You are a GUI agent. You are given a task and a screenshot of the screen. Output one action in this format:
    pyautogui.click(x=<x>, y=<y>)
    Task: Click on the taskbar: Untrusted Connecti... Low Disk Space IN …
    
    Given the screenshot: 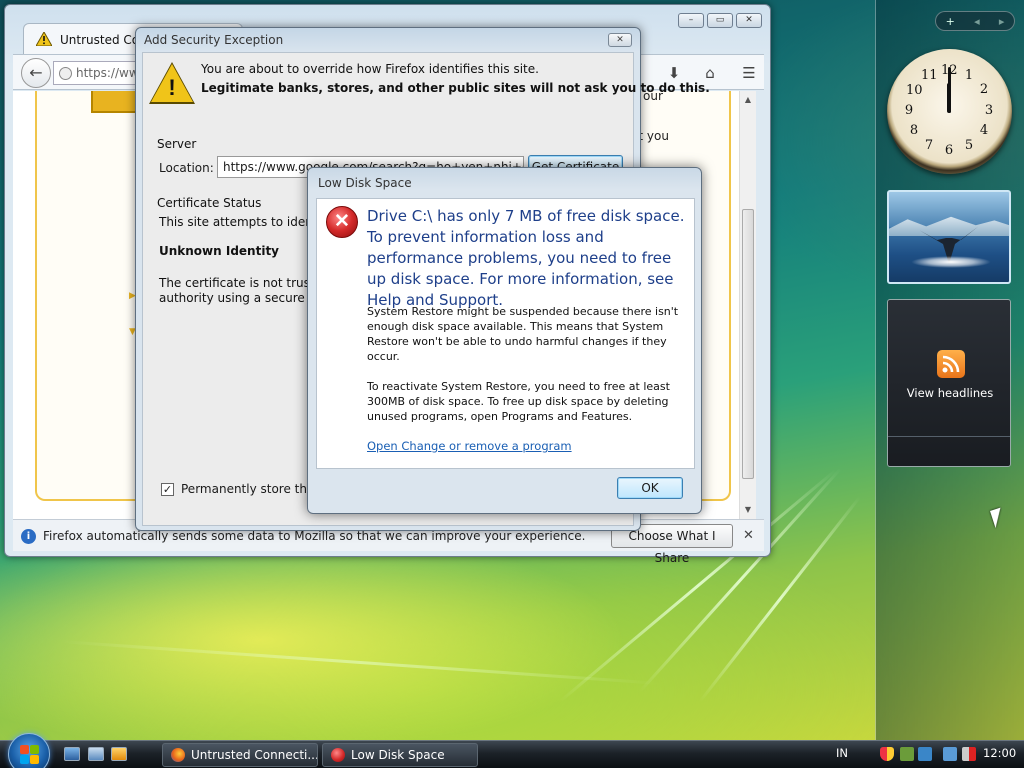 What is the action you would take?
    pyautogui.click(x=512, y=750)
    